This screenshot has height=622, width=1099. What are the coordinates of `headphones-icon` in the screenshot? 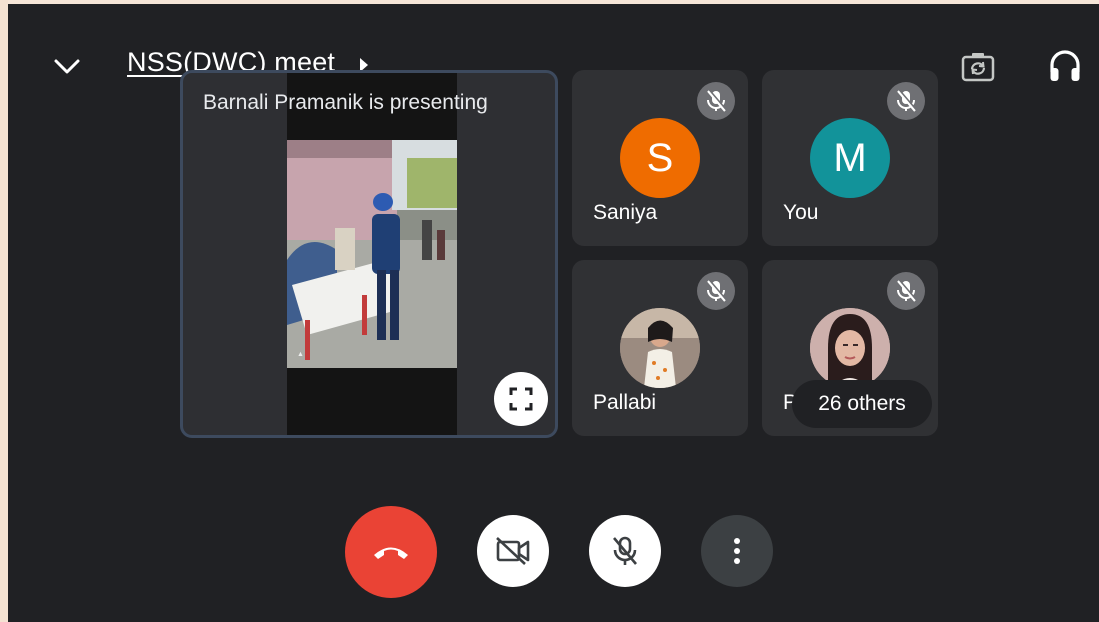 It's located at (1065, 65).